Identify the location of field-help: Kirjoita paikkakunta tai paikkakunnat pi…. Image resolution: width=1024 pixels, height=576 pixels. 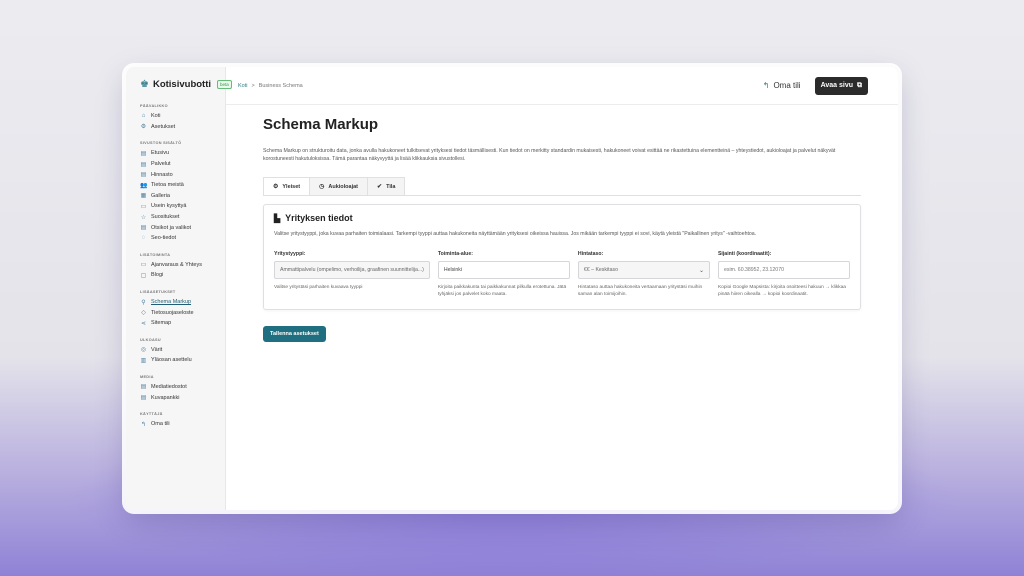
(502, 291).